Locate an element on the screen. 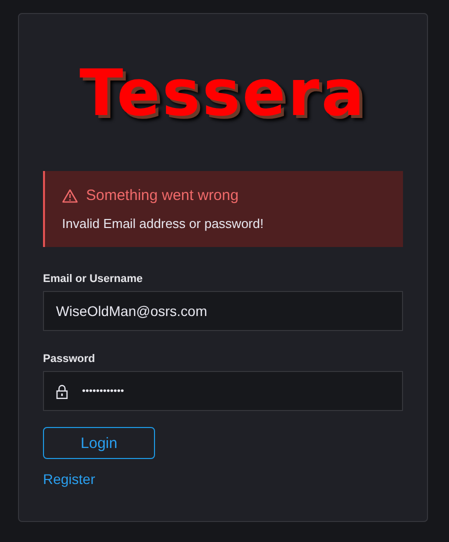 The width and height of the screenshot is (449, 542). login-button: Login is located at coordinates (99, 443).